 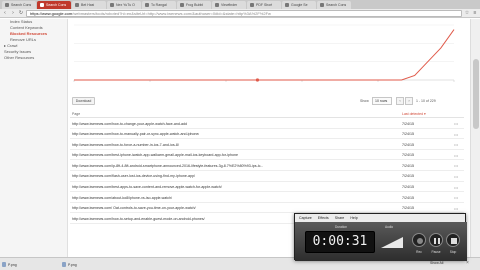 I want to click on menu-icon: ≡, so click(x=475, y=13).